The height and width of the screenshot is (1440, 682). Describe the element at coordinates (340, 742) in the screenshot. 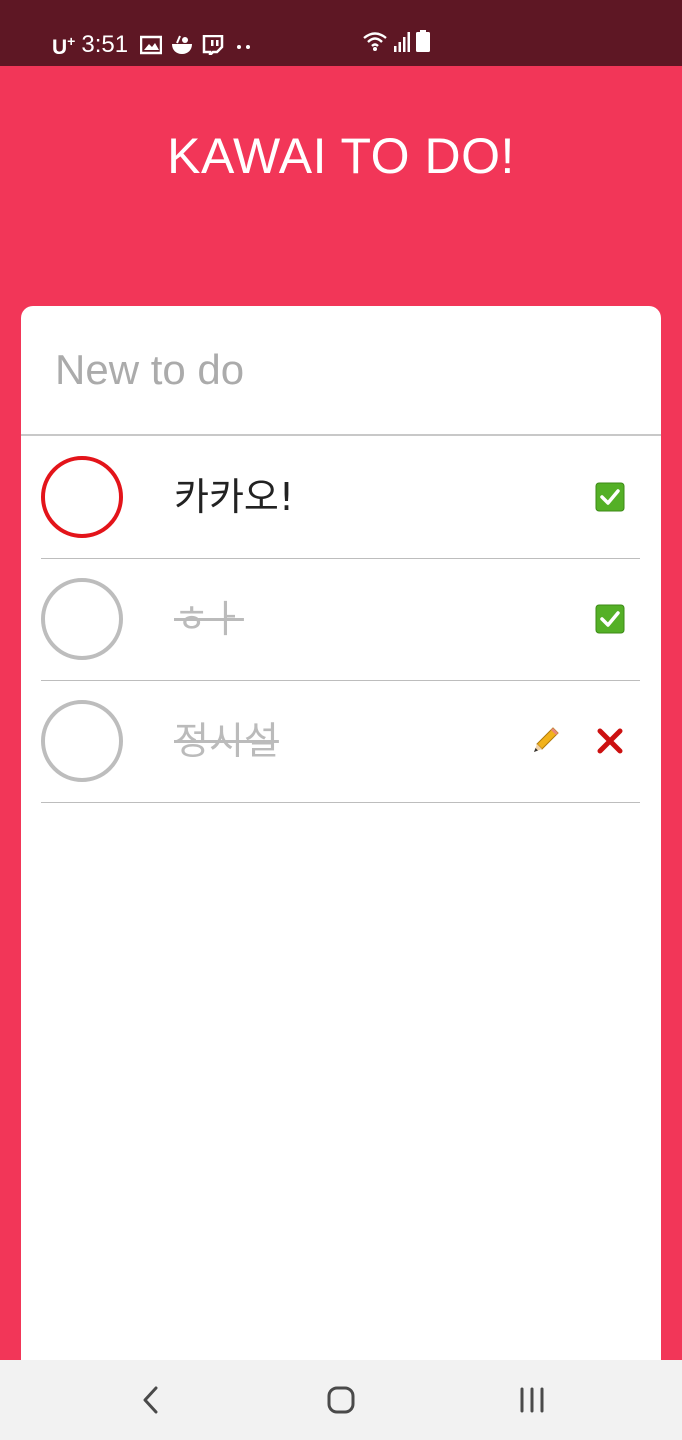

I see `todo-item: 정시설` at that location.